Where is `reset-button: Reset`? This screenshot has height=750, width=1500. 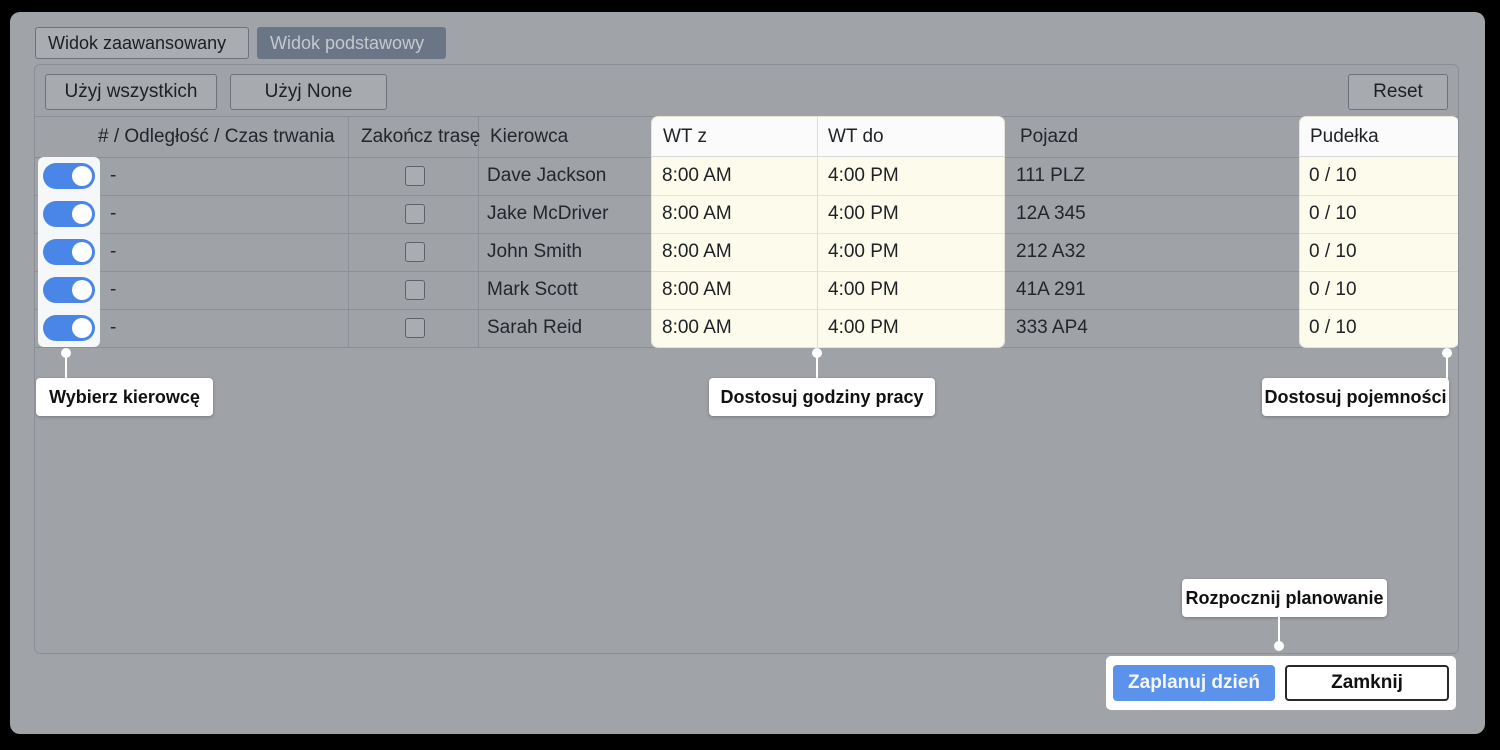
reset-button: Reset is located at coordinates (1398, 92).